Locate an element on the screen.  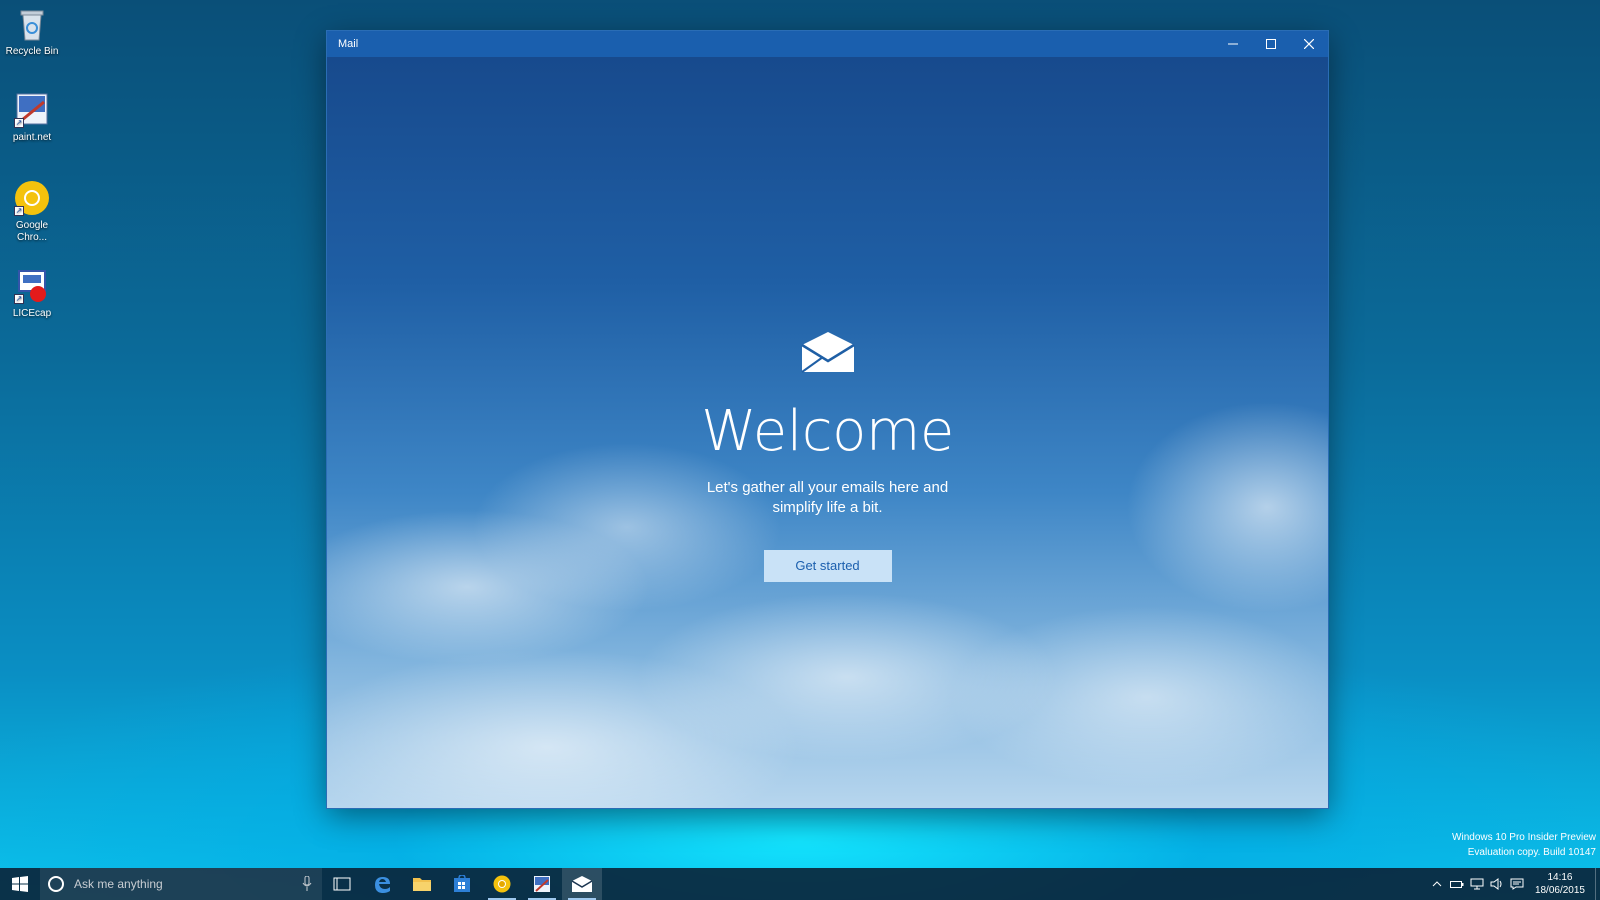
start-button is located at coordinates (20, 884).